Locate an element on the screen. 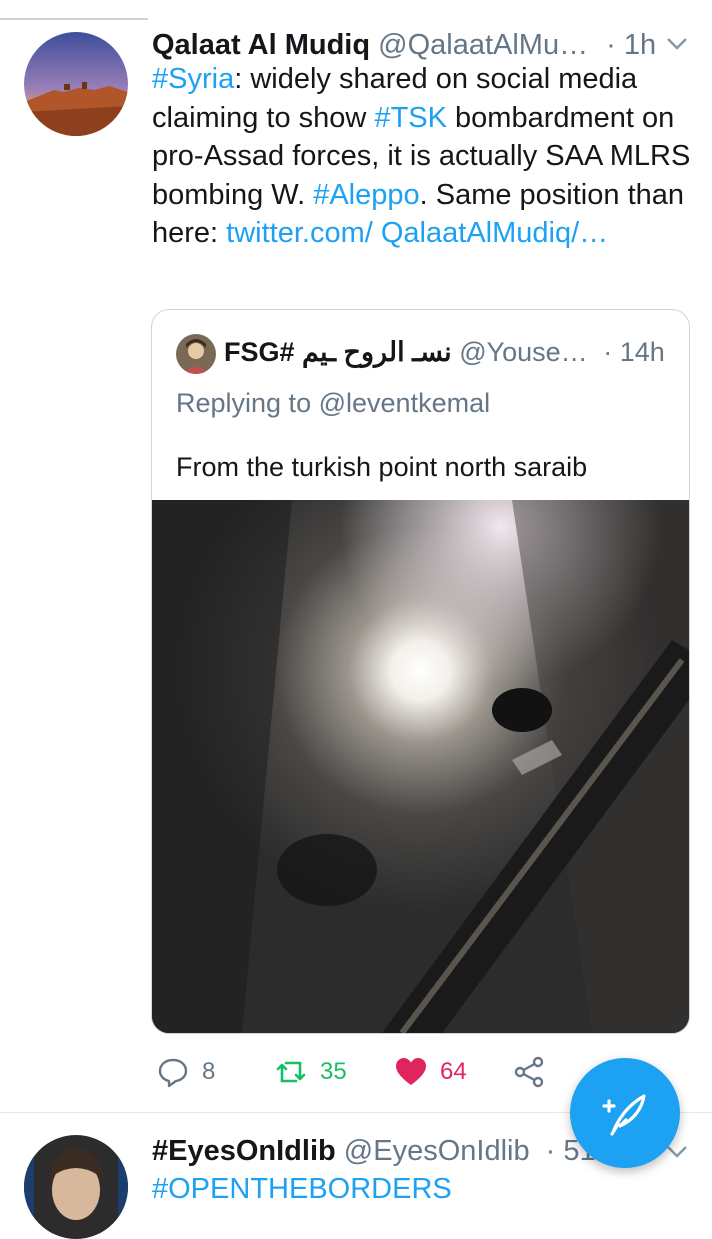 The height and width of the screenshot is (1239, 712). share-icon is located at coordinates (529, 1072).